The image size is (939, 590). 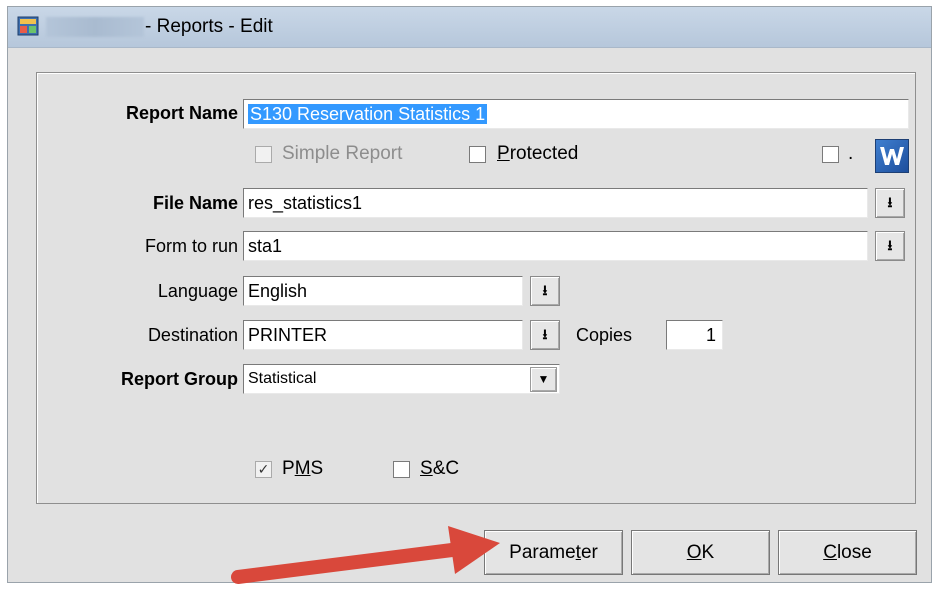 I want to click on report-name-value: S130 Reservation Statistics 1, so click(x=368, y=114).